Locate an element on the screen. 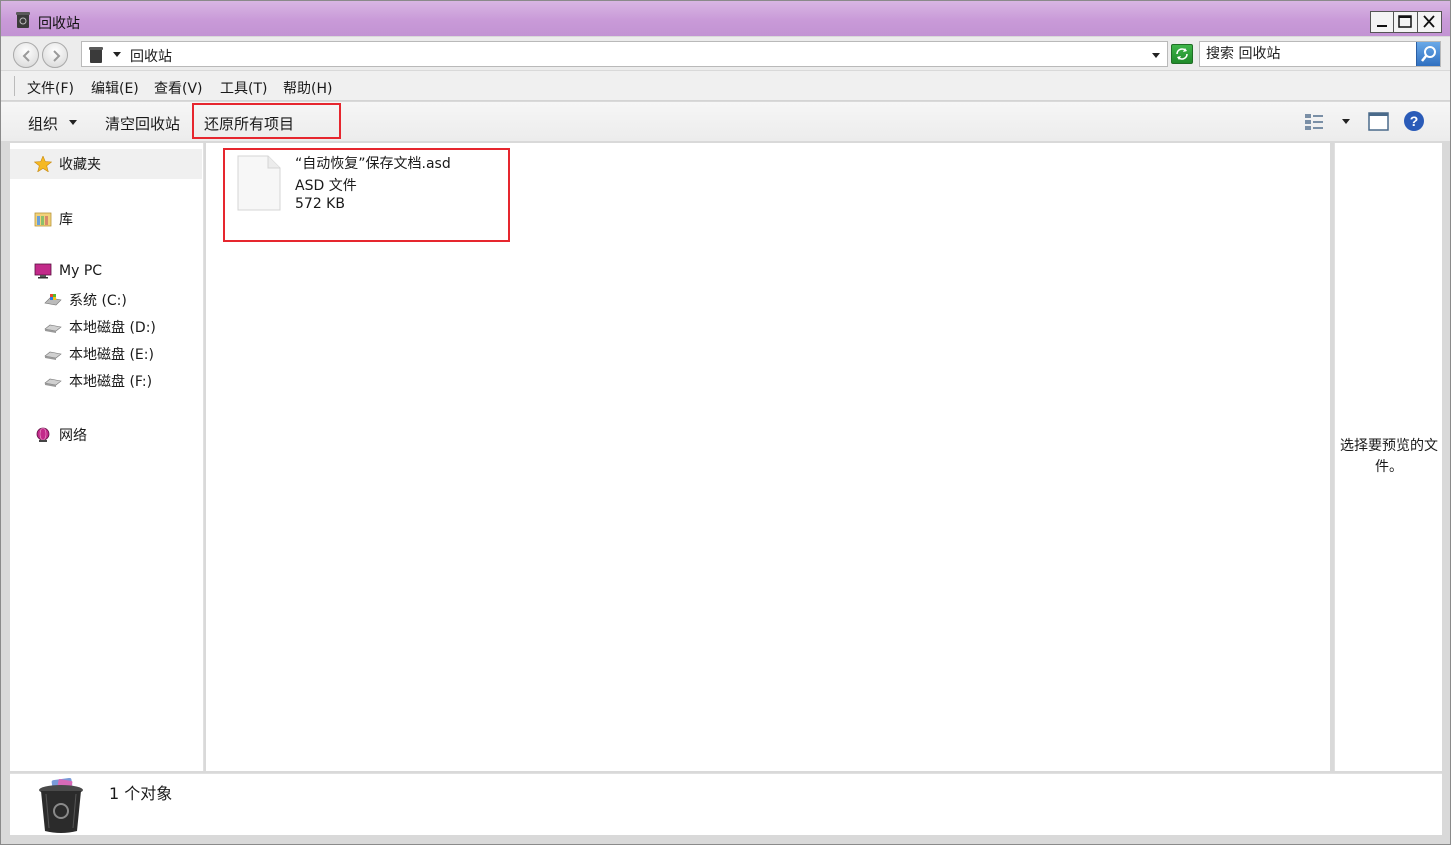  system-drive-icon is located at coordinates (53, 300).